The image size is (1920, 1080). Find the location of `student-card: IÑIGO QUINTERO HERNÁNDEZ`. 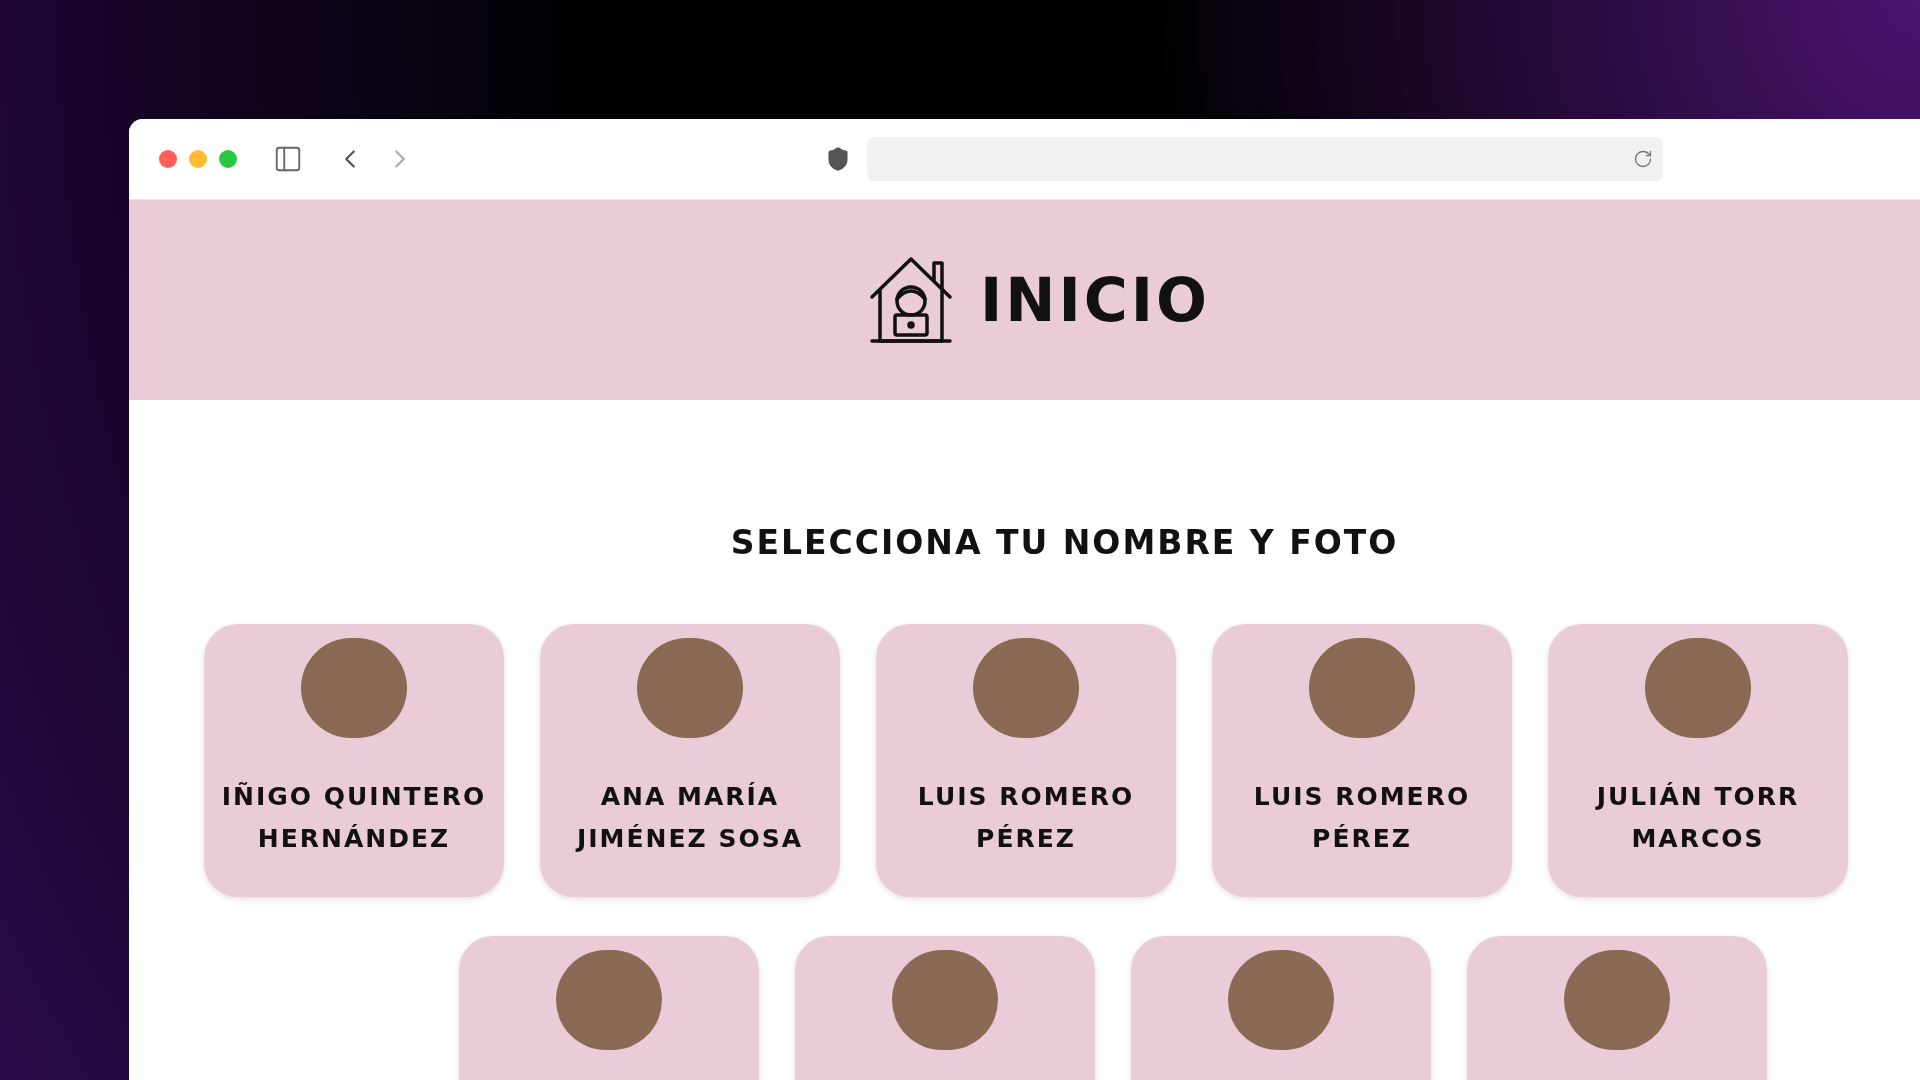

student-card: IÑIGO QUINTERO HERNÁNDEZ is located at coordinates (354, 760).